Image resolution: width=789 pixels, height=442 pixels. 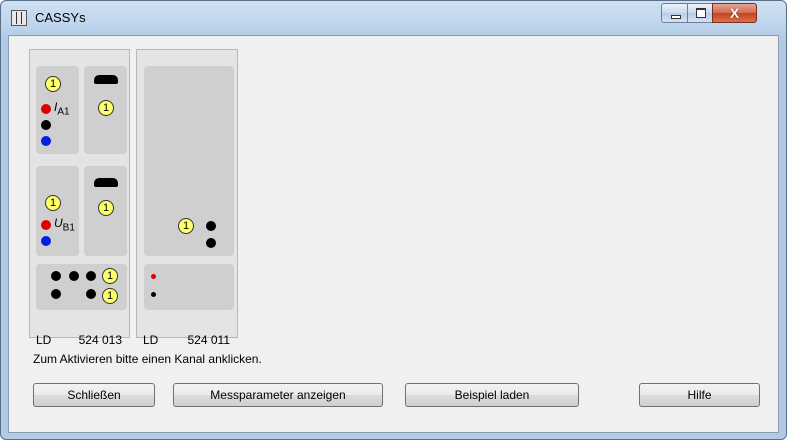 I want to click on channel-a-aux-panel: 1, so click(x=105, y=110).